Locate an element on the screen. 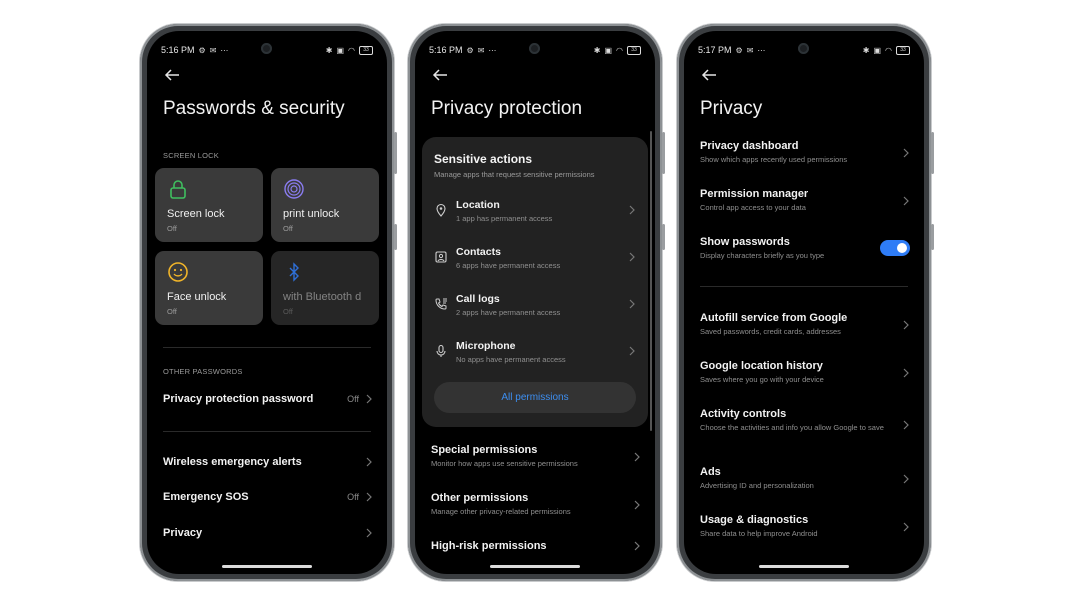 The width and height of the screenshot is (1070, 602). toggle-knob is located at coordinates (902, 248).